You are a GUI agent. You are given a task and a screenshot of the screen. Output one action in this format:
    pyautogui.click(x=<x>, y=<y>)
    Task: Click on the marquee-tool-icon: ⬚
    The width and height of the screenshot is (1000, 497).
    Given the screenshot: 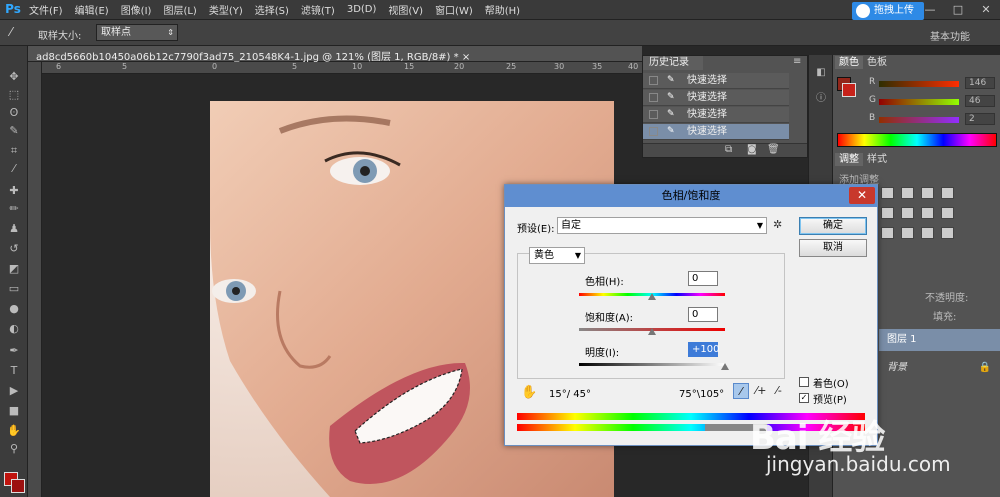 What is the action you would take?
    pyautogui.click(x=14, y=95)
    